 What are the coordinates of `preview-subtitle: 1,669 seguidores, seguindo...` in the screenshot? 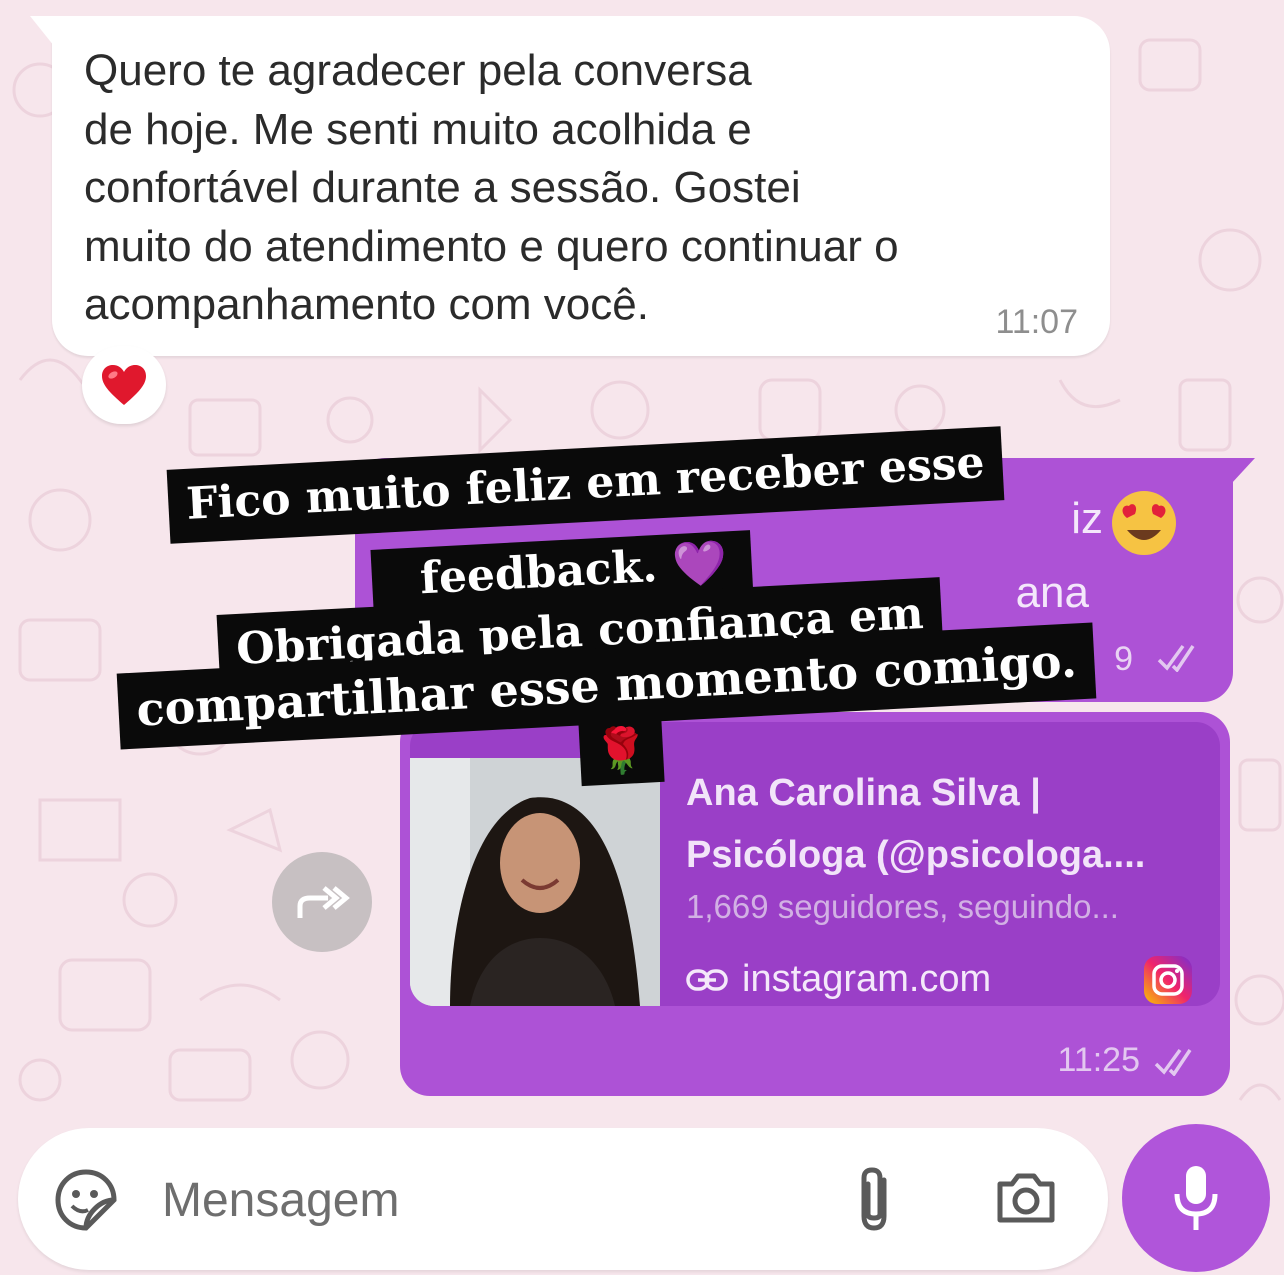 It's located at (902, 906).